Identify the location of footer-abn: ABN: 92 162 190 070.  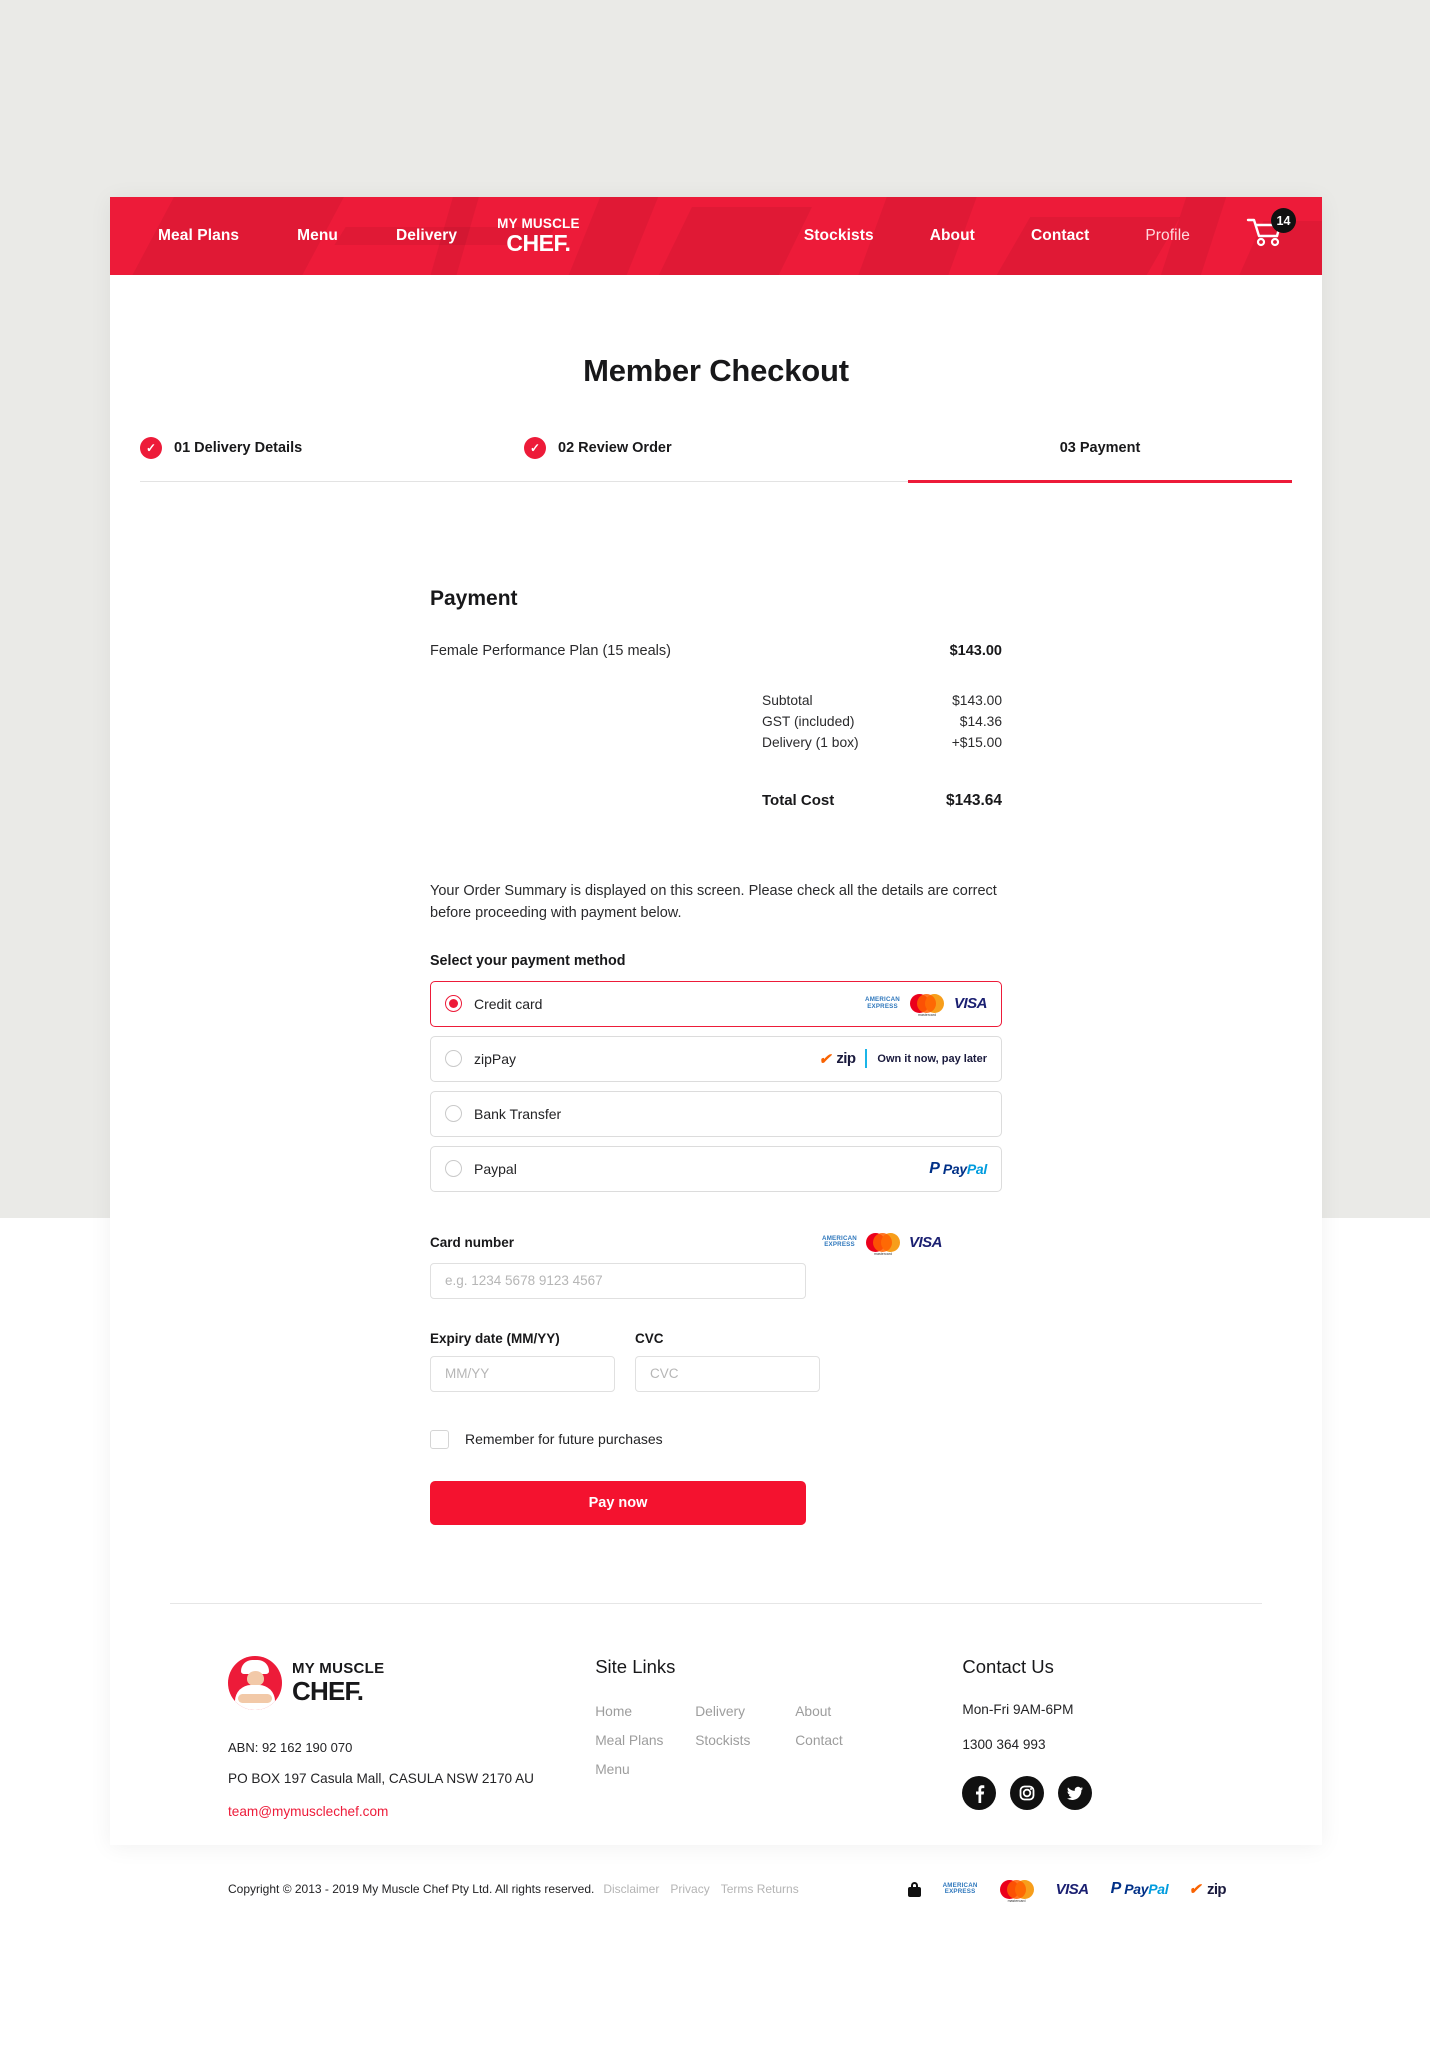
(290, 1747).